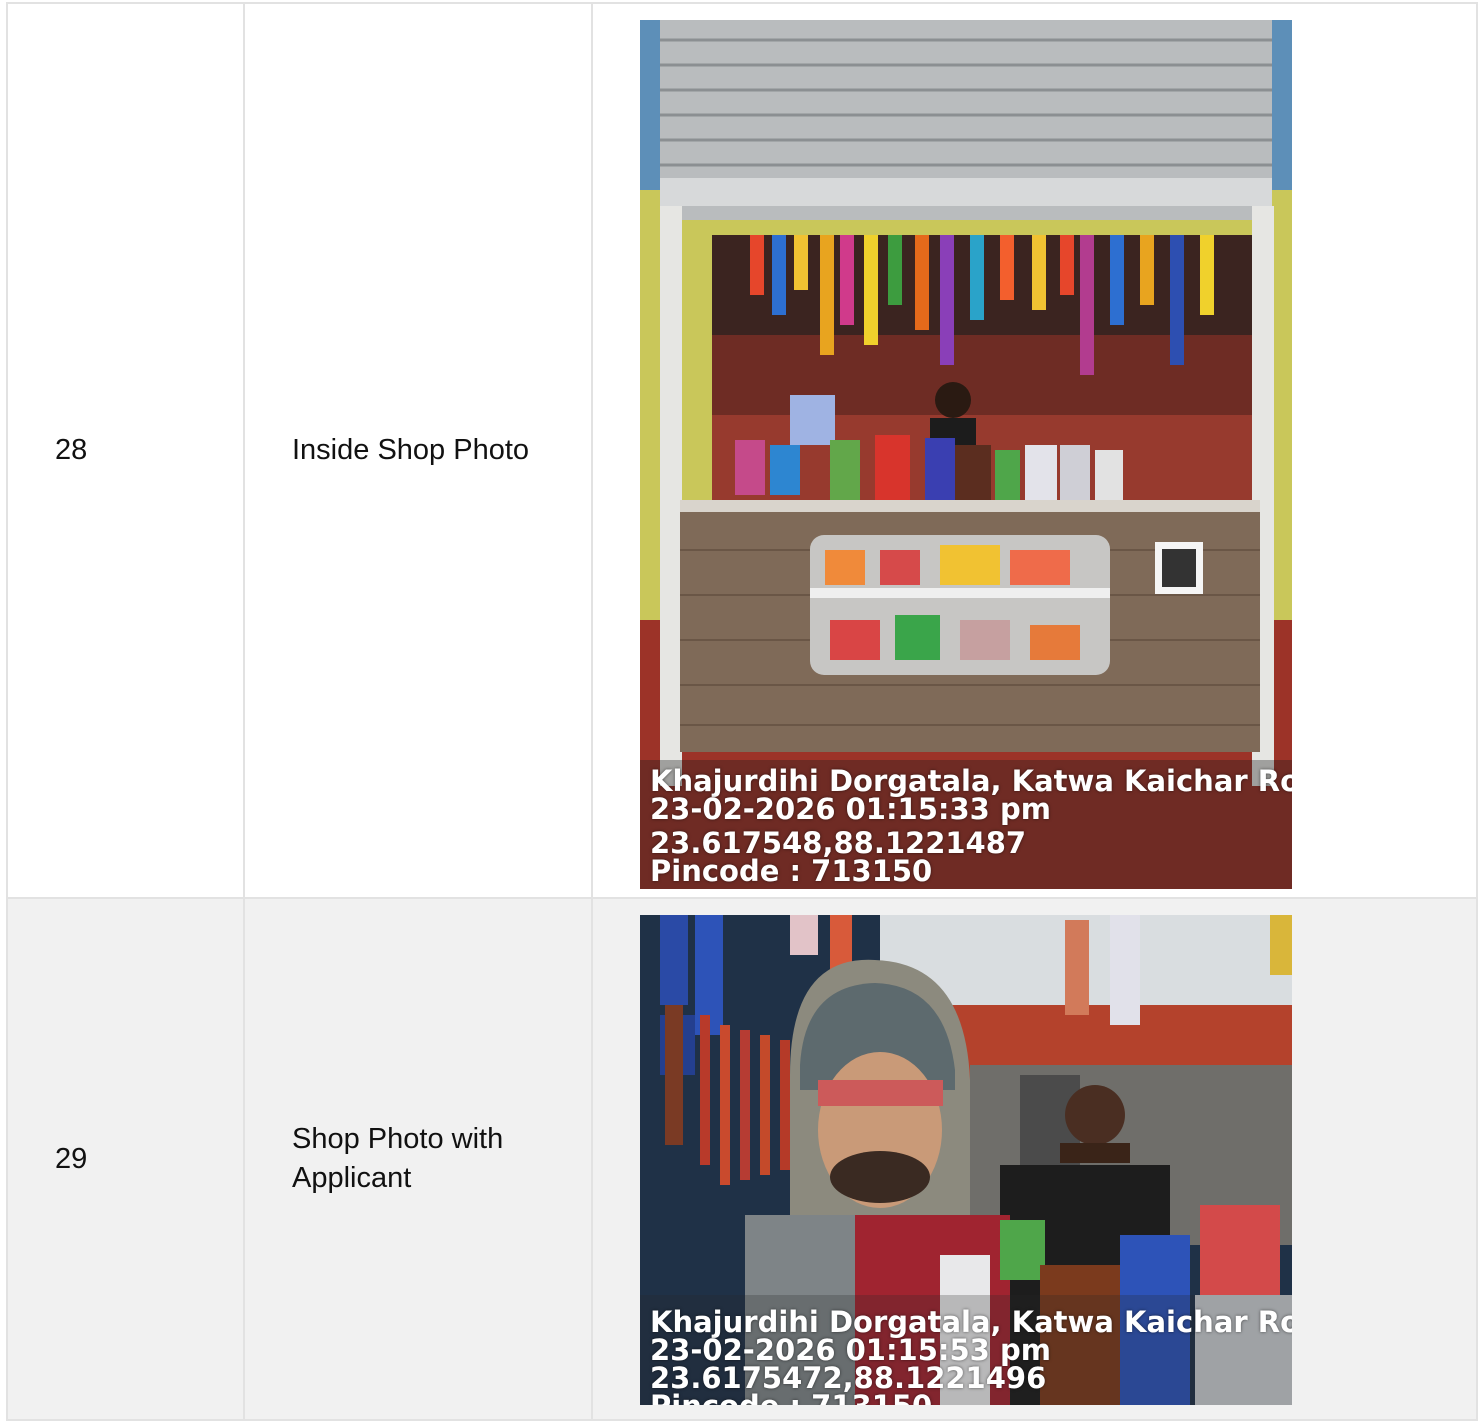 The image size is (1482, 1421). What do you see at coordinates (125, 450) in the screenshot?
I see `row-number-cell: 28` at bounding box center [125, 450].